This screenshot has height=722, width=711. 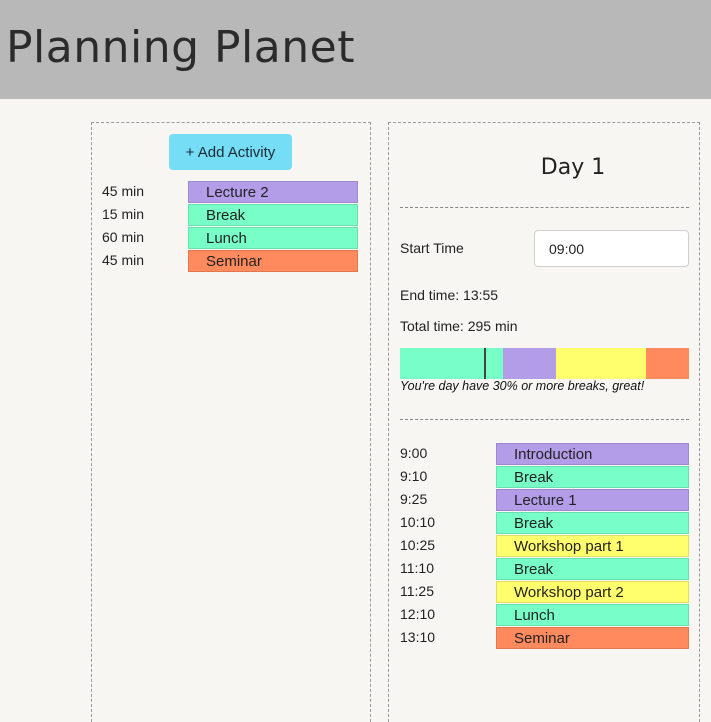 I want to click on schedule-block: Lecture 1, so click(x=592, y=500).